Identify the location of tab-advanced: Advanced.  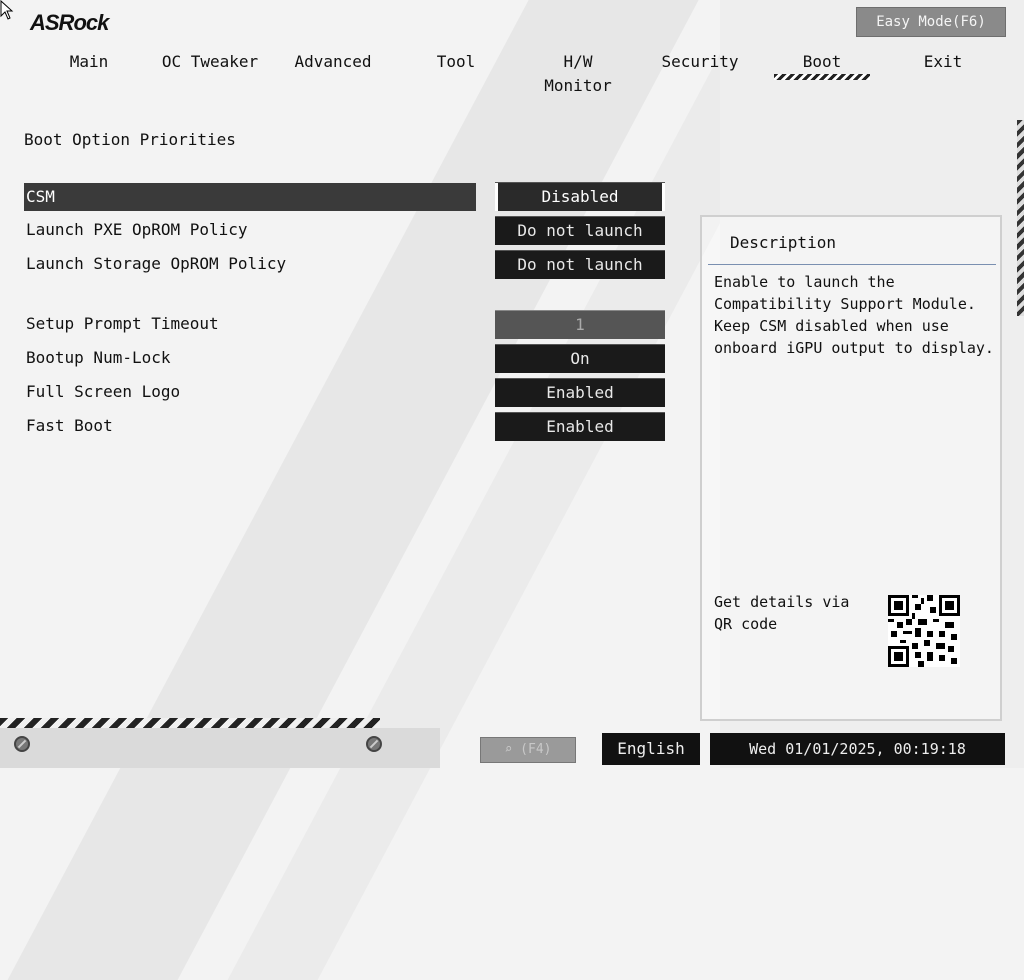
(333, 63).